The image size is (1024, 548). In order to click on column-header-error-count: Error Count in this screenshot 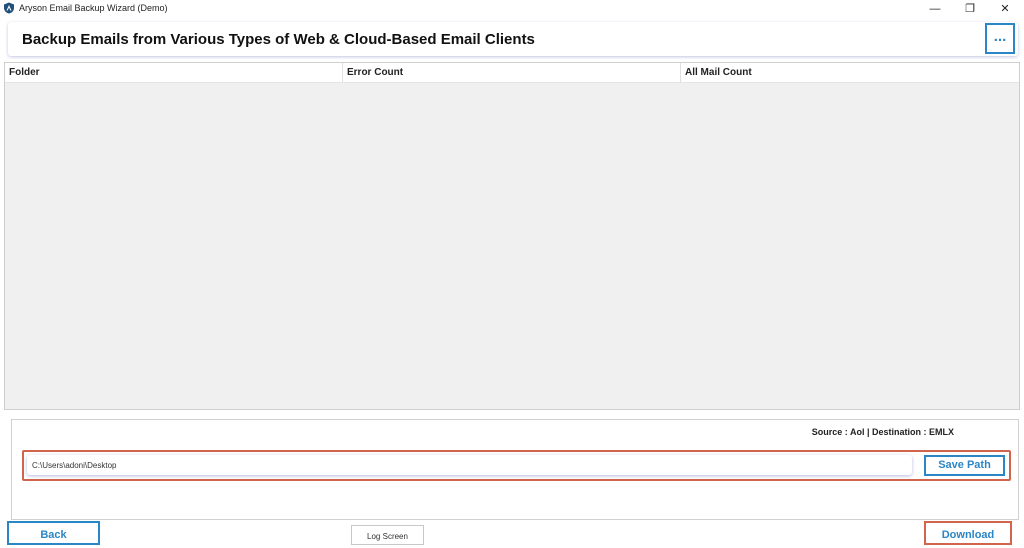, I will do `click(512, 73)`.